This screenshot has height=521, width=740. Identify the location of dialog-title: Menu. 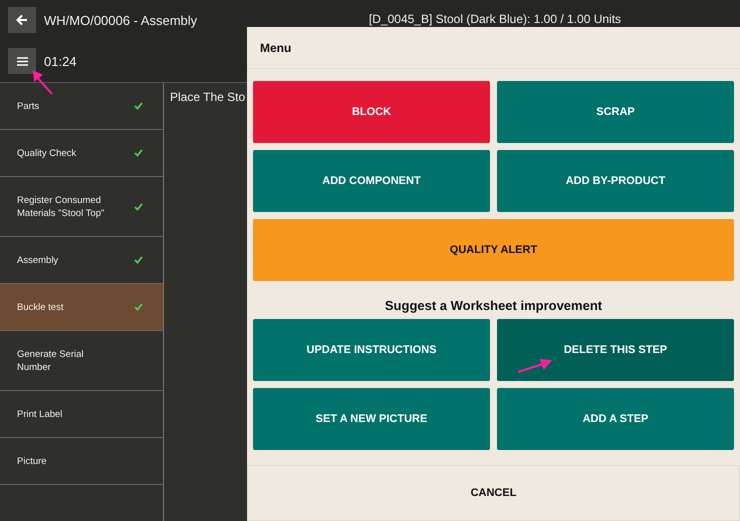
(276, 47).